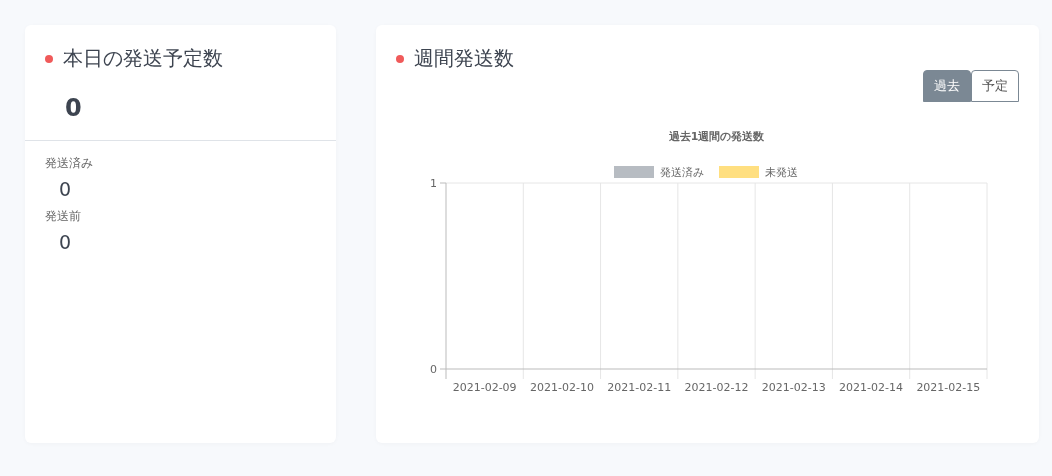 This screenshot has height=476, width=1052. Describe the element at coordinates (433, 183) in the screenshot. I see `y-tick-label: 1` at that location.